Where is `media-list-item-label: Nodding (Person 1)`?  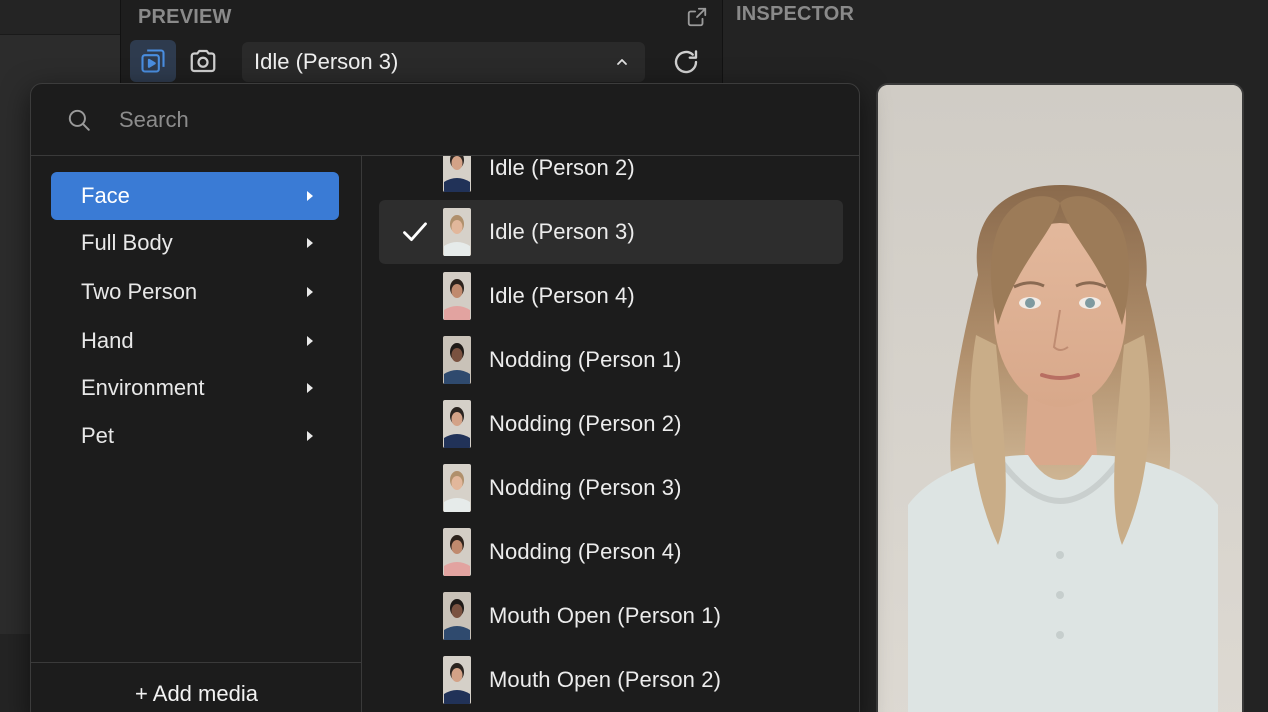
media-list-item-label: Nodding (Person 1) is located at coordinates (585, 359).